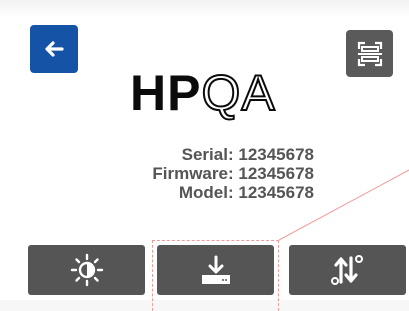 Image resolution: width=409 pixels, height=311 pixels. Describe the element at coordinates (276, 173) in the screenshot. I see `firmware-value: 12345678` at that location.